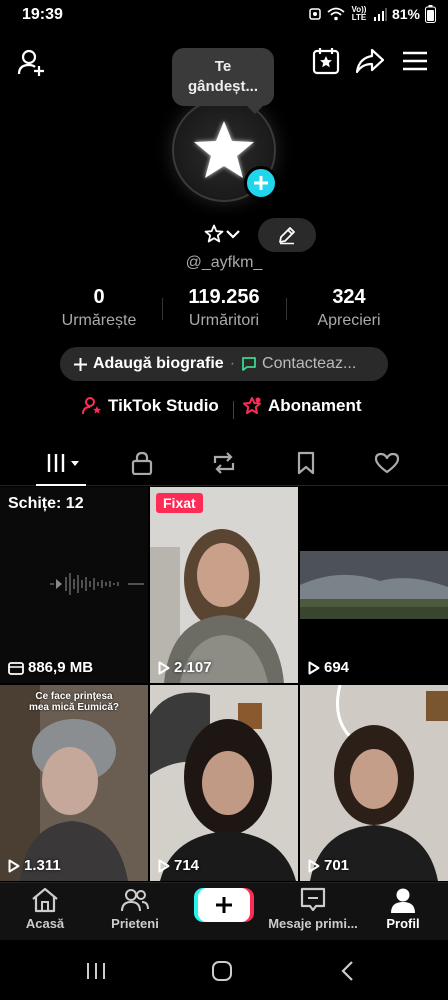  I want to click on followers-stat: 119.256 Urmăritori, so click(224, 308).